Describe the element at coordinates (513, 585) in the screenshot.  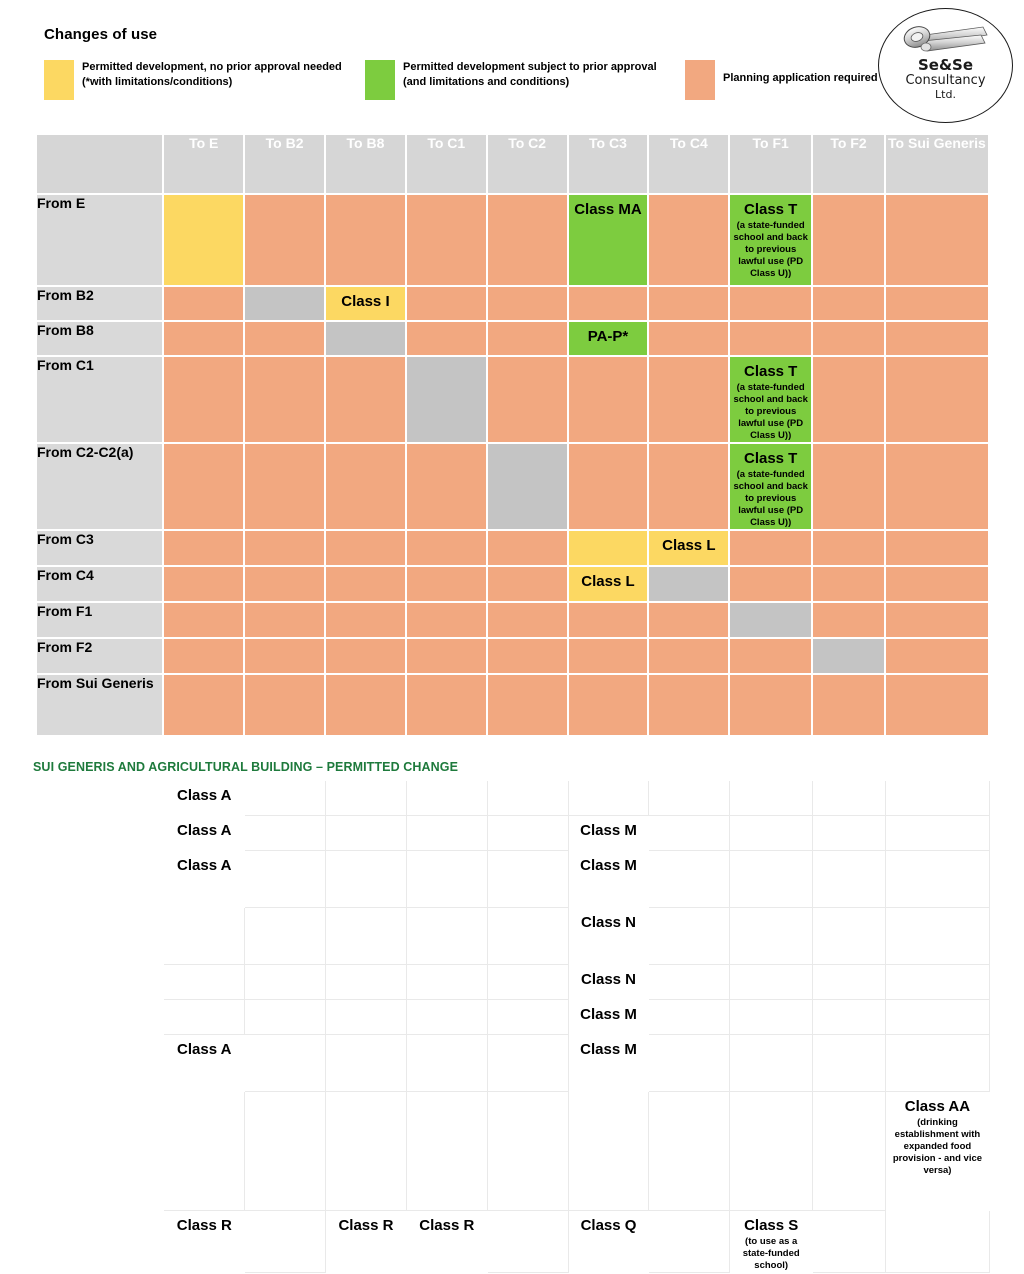
I see `matrix-row: From C4 Class L` at that location.